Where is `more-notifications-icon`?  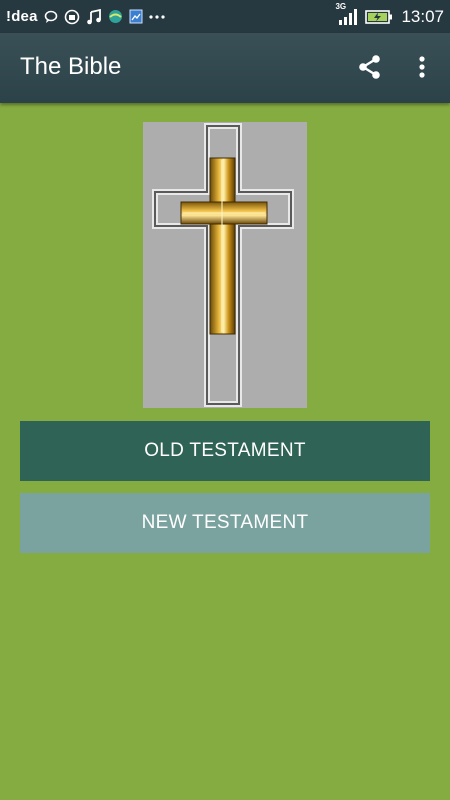 more-notifications-icon is located at coordinates (157, 17).